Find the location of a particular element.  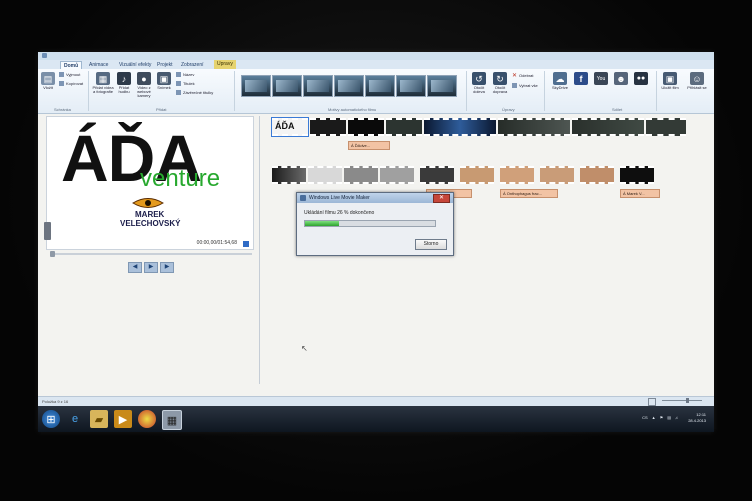

flickr-button: ●● is located at coordinates (641, 79).